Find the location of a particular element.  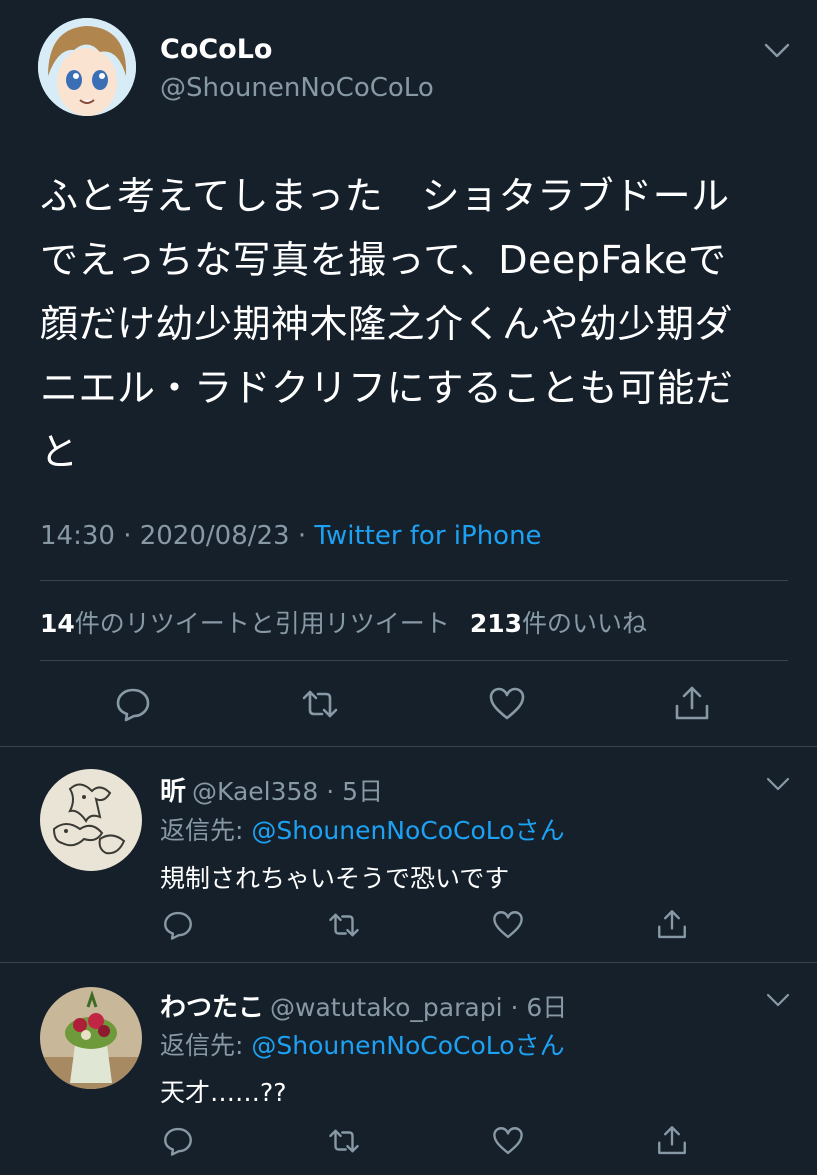

retweets-count: 14 is located at coordinates (57, 623).